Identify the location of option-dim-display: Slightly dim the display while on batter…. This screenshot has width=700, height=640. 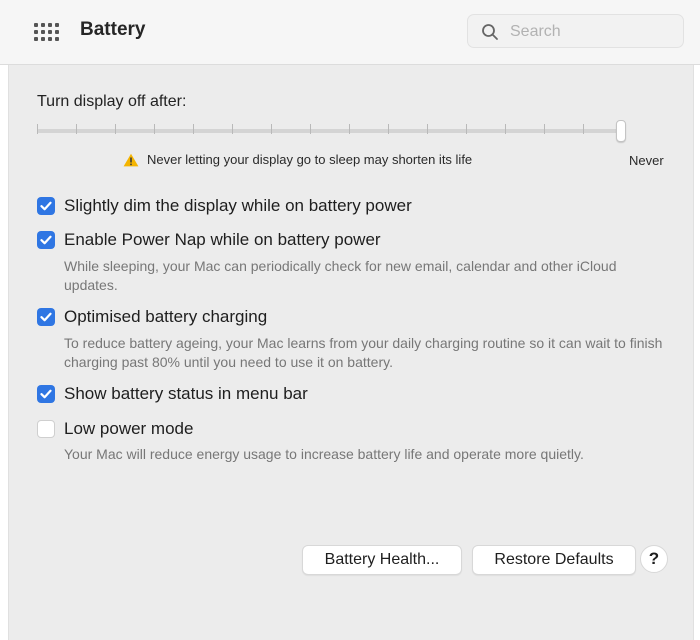
(224, 206).